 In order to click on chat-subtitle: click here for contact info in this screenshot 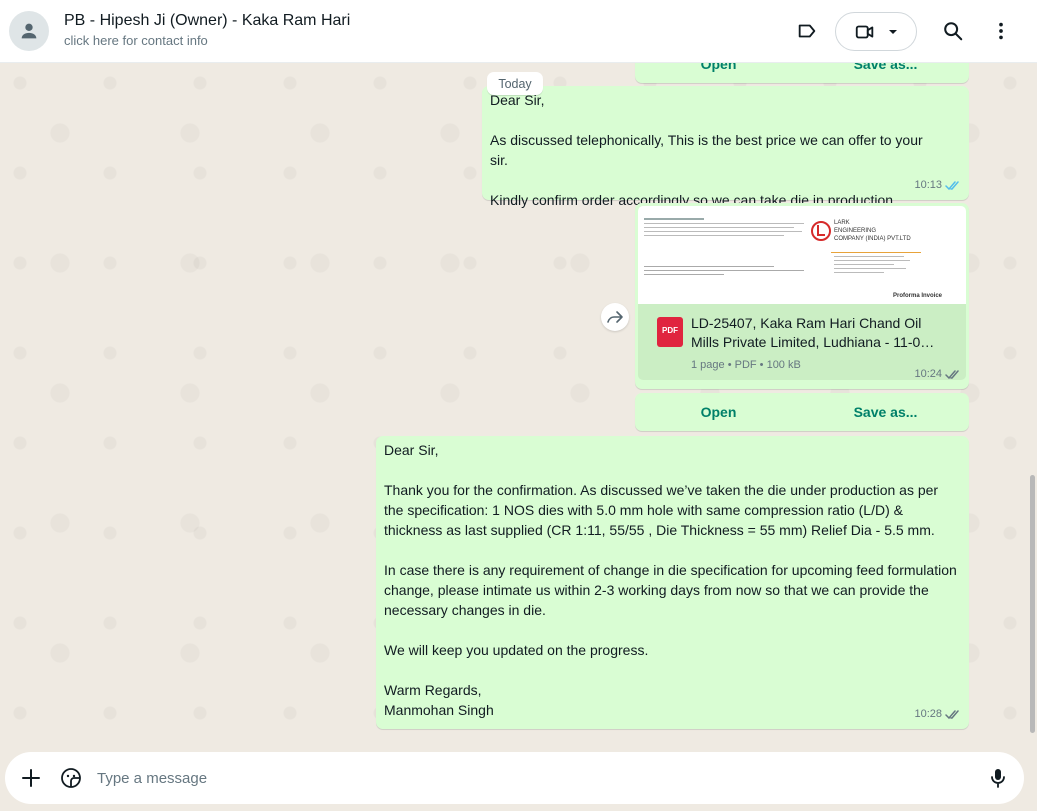, I will do `click(136, 40)`.